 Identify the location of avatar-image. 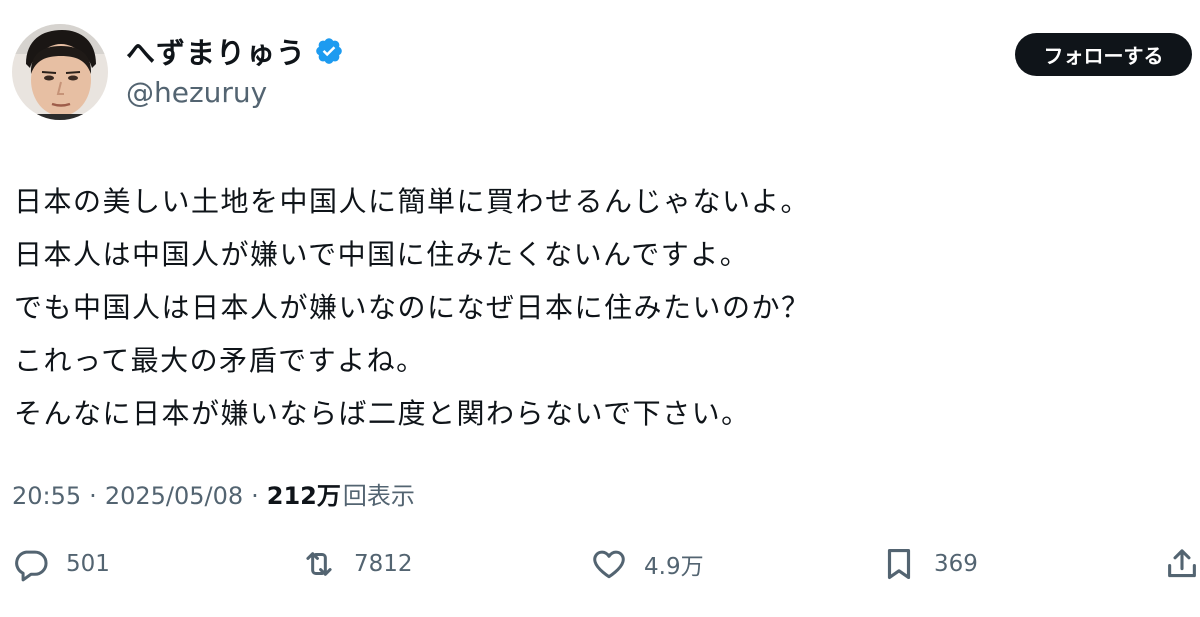
(60, 72).